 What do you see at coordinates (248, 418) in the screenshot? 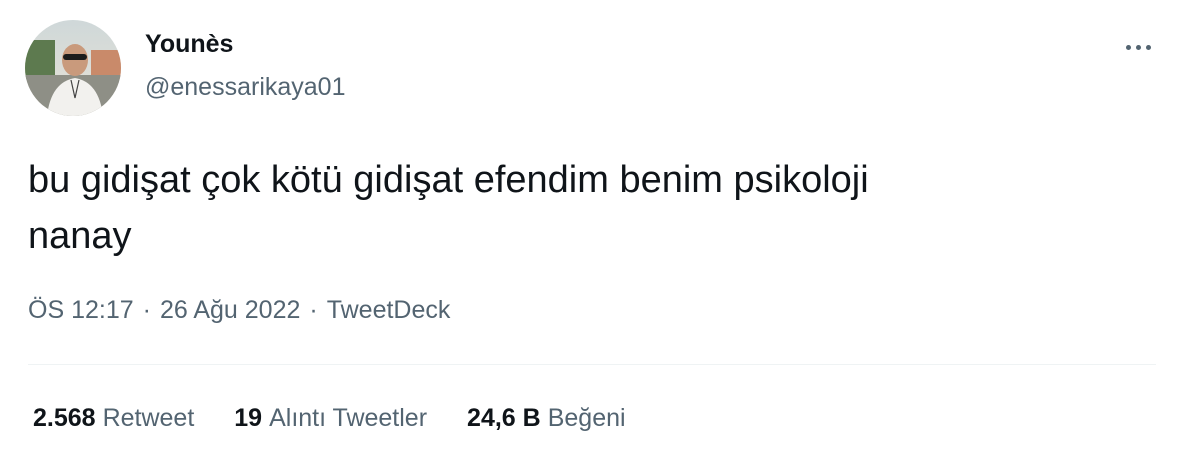
I see `quotes-count: 19` at bounding box center [248, 418].